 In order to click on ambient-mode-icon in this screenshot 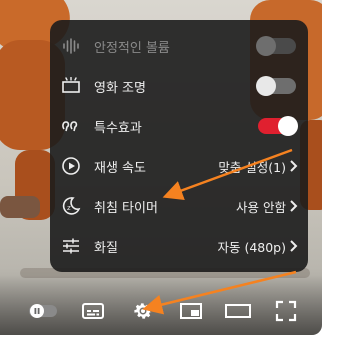, I will do `click(71, 86)`.